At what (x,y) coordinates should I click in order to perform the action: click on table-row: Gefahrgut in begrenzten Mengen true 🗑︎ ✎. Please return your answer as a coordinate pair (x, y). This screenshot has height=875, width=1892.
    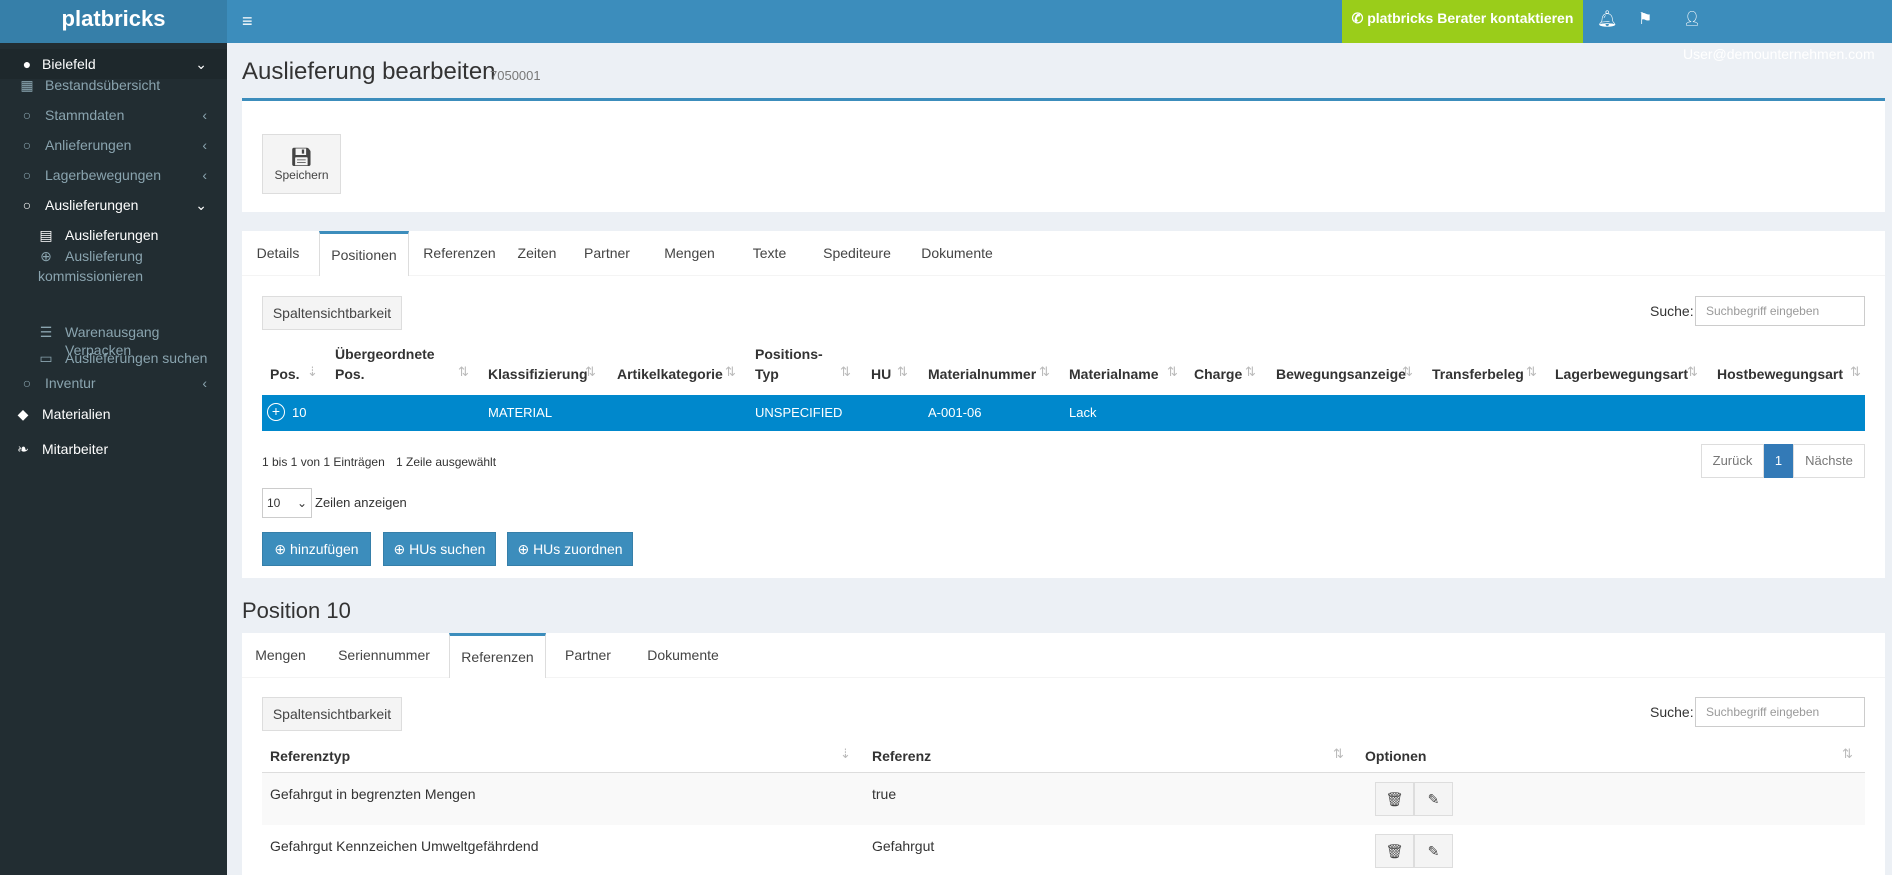
    Looking at the image, I should click on (1063, 799).